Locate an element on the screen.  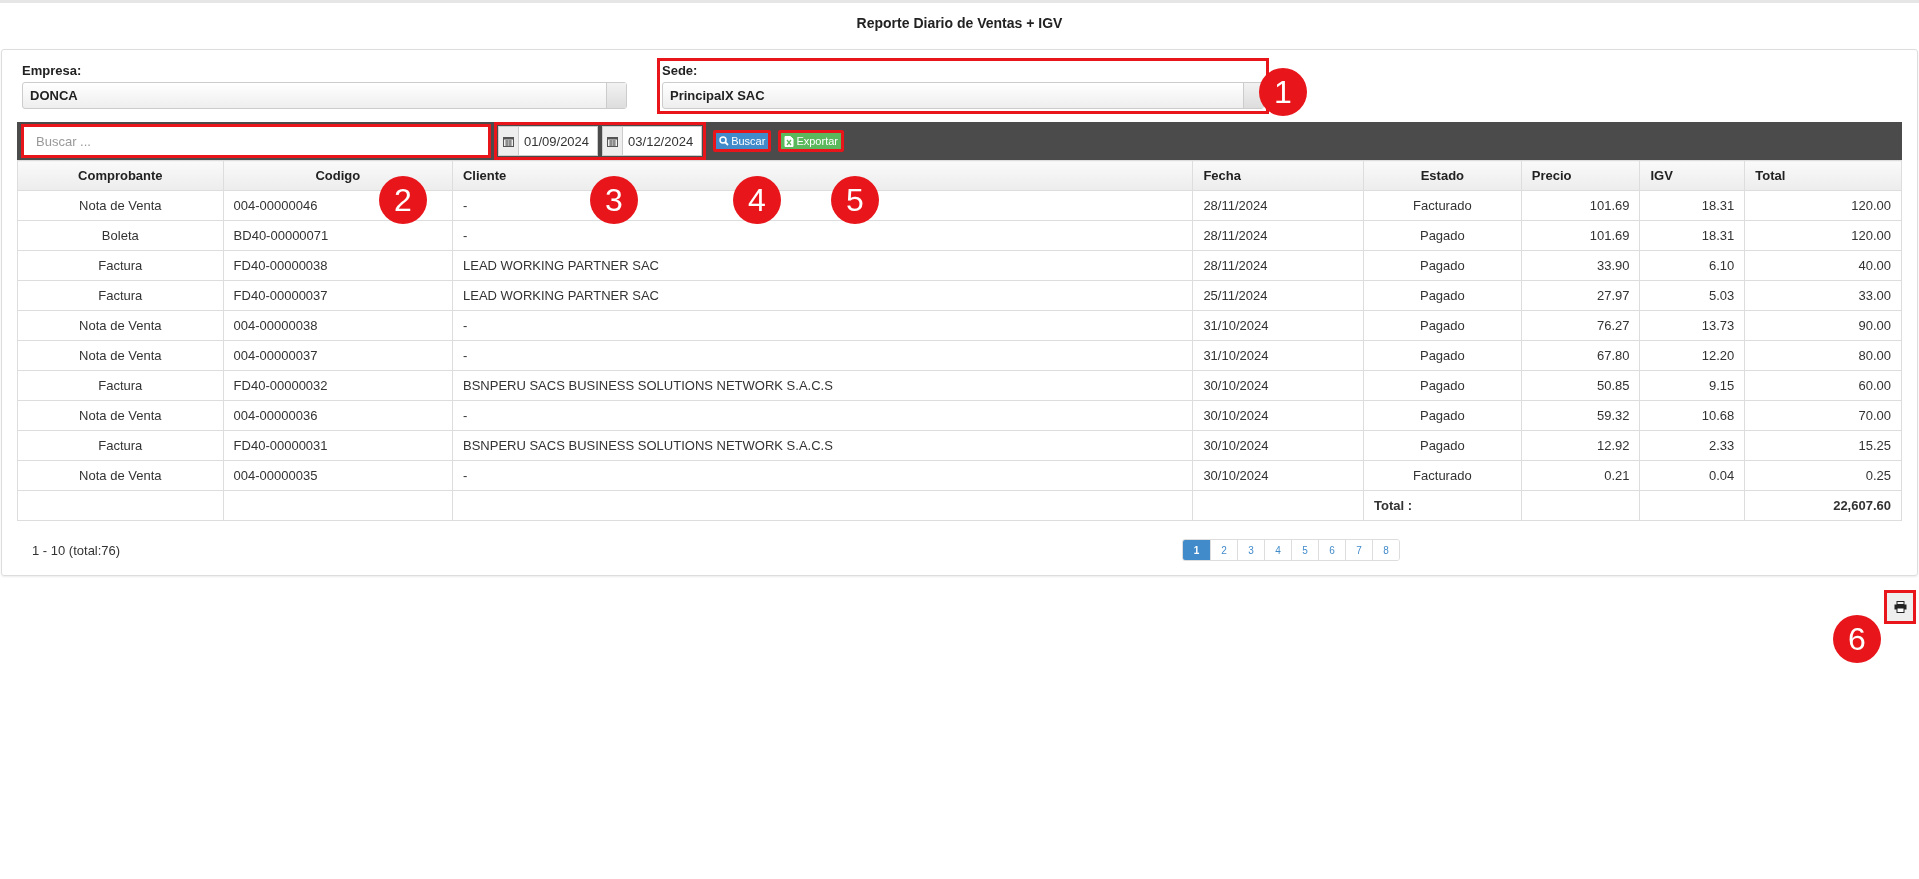
table-cell: 50.85 is located at coordinates (1580, 385).